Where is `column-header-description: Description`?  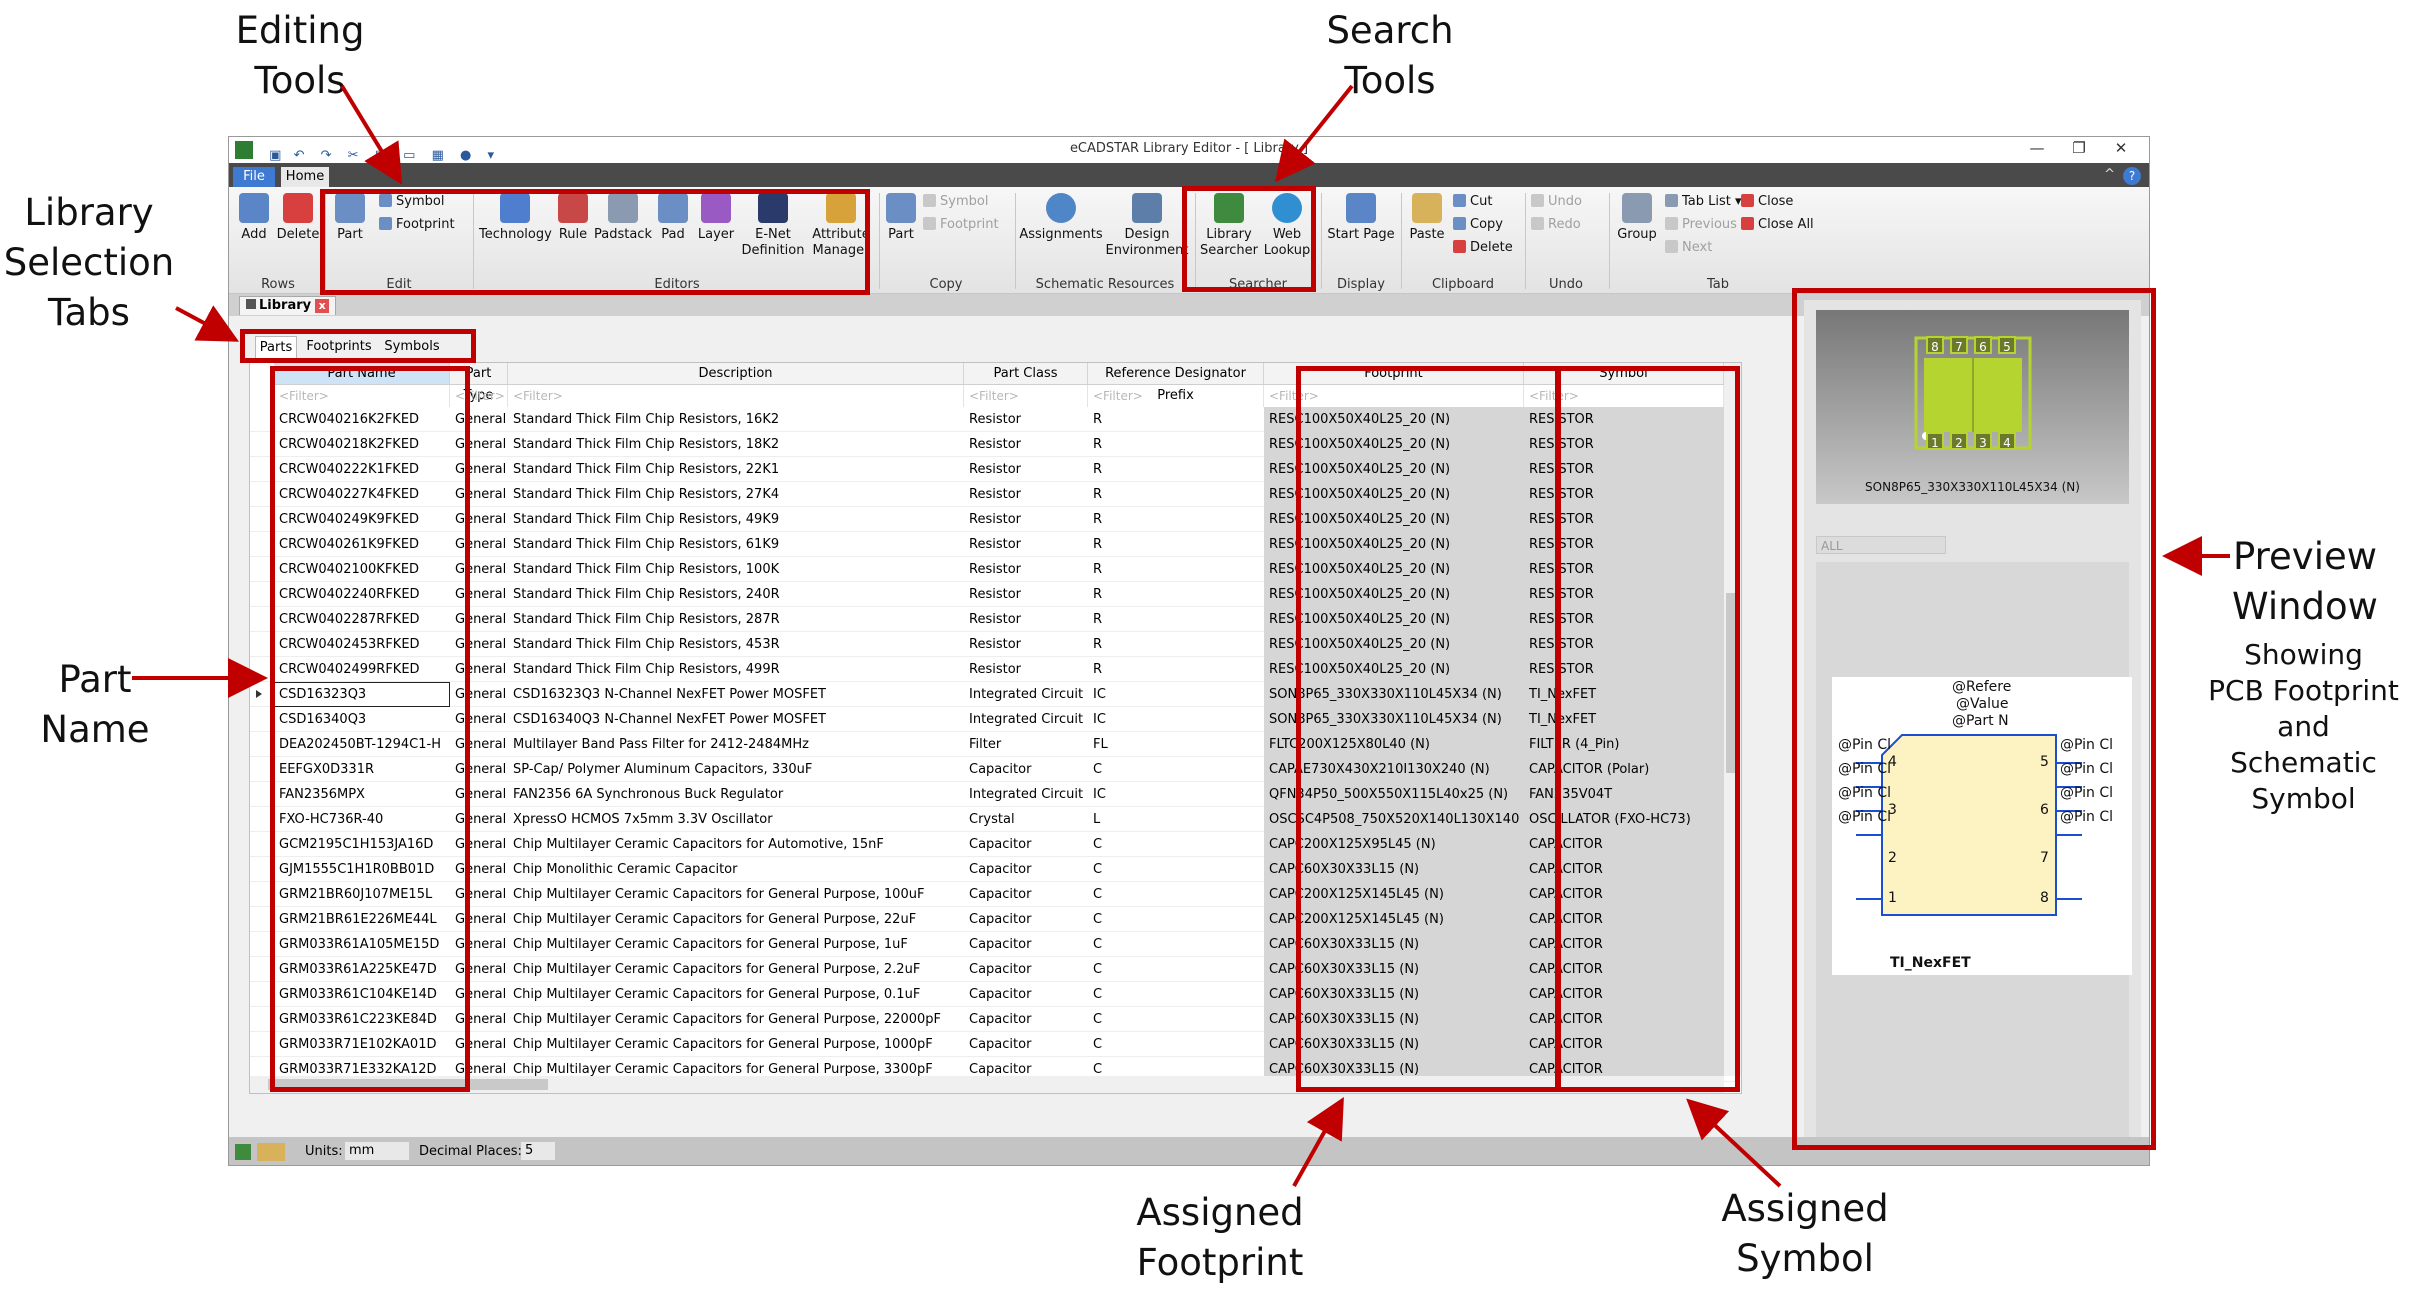
column-header-description: Description is located at coordinates (736, 374).